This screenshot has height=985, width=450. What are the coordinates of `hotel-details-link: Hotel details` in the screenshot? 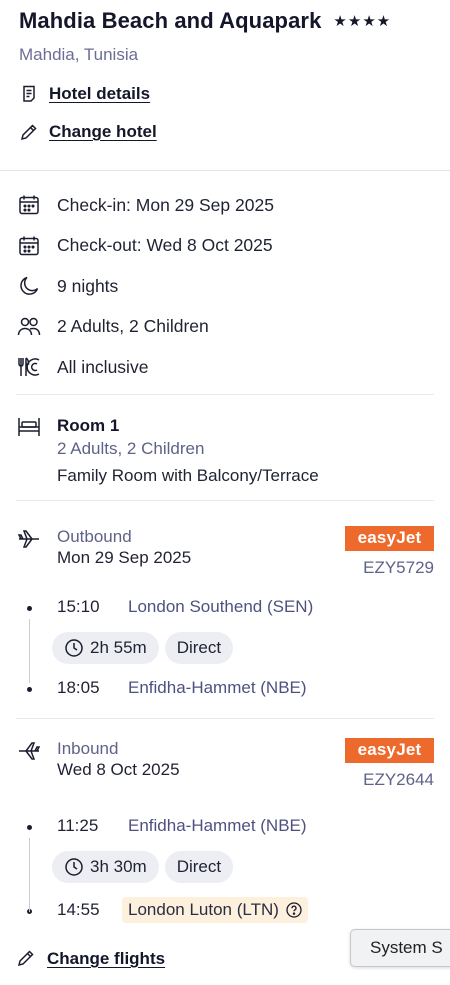 It's located at (99, 94).